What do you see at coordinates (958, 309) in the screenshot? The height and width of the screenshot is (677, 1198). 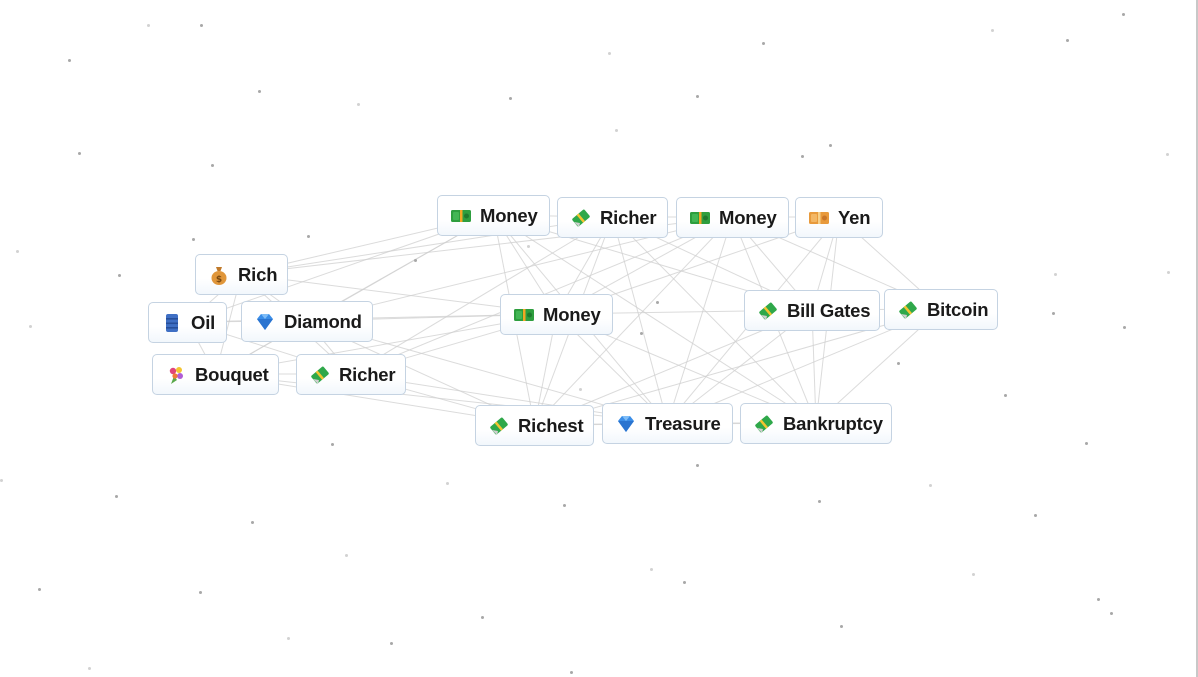 I see `element-label: Bitcoin` at bounding box center [958, 309].